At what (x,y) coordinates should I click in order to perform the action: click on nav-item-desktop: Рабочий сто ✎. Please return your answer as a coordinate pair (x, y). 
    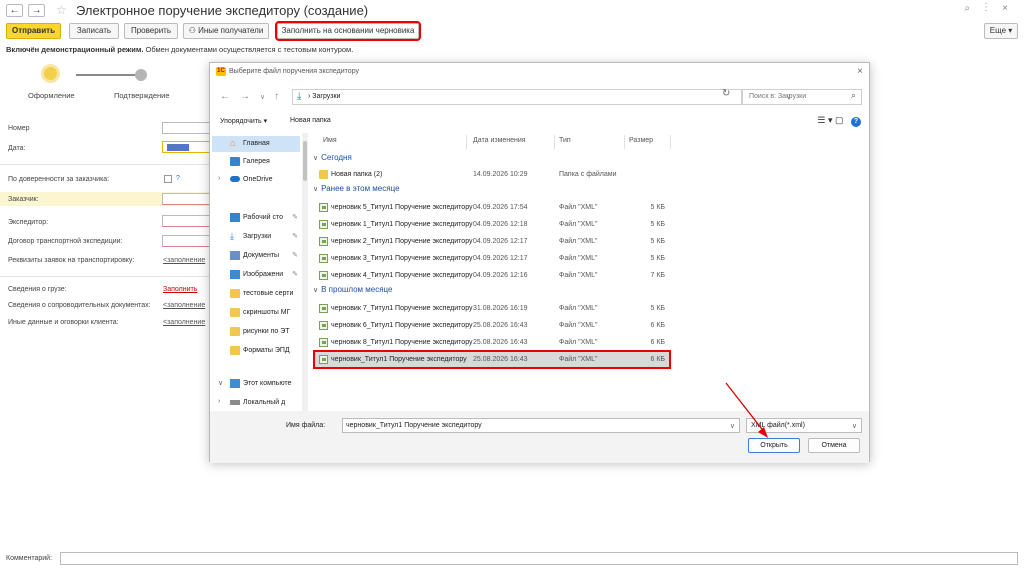
    Looking at the image, I should click on (256, 218).